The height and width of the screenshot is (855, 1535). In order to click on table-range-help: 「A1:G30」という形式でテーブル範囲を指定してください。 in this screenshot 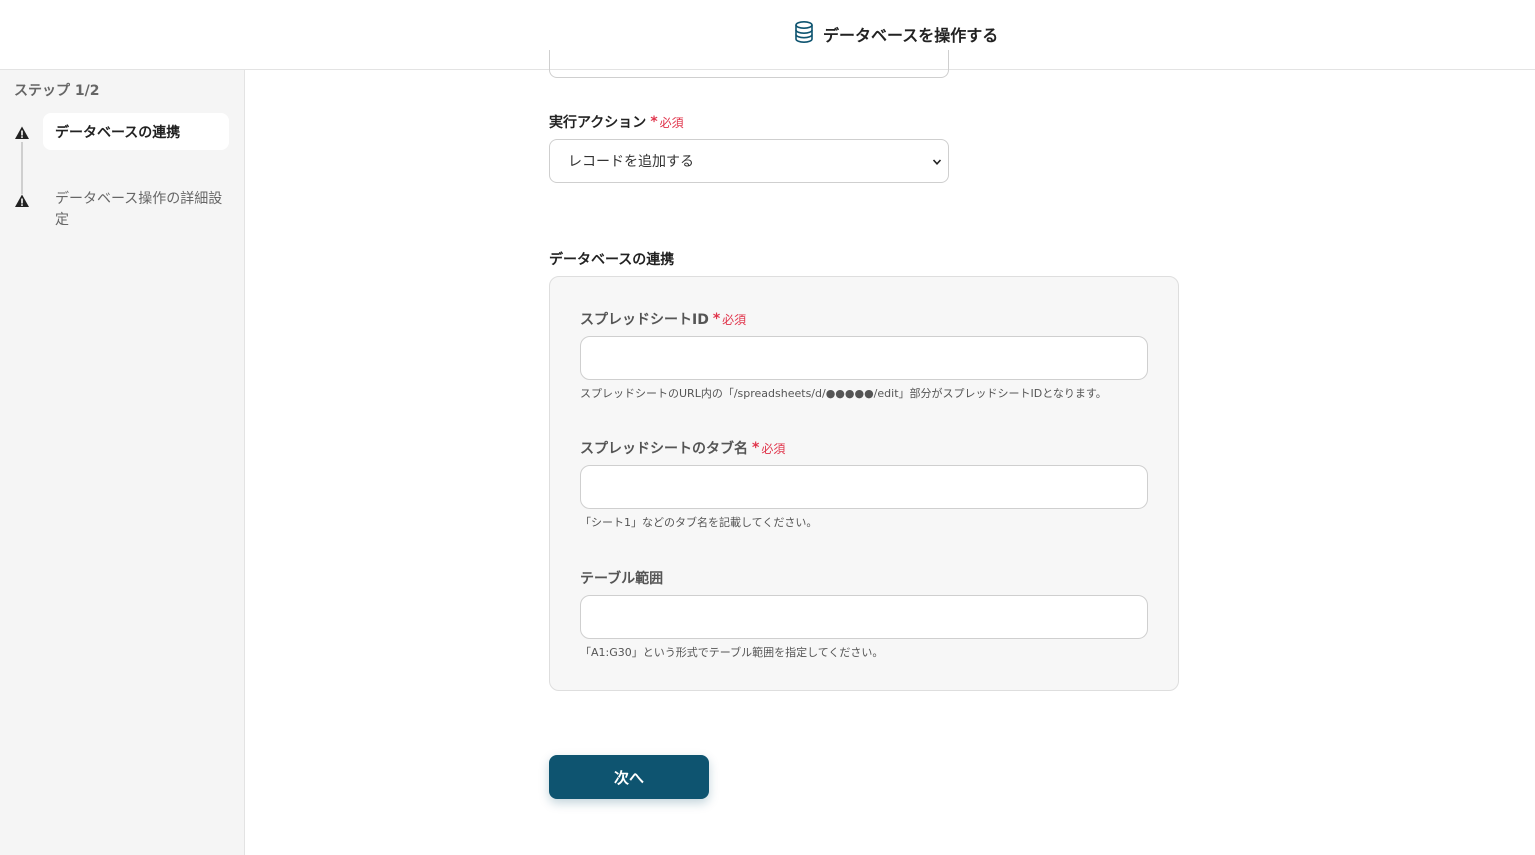, I will do `click(732, 652)`.